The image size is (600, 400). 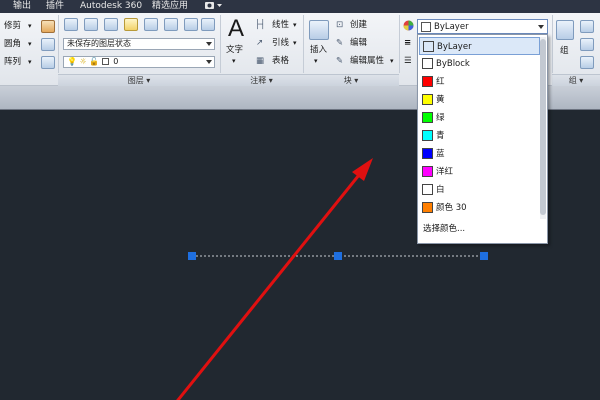 I want to click on eraser-icon, so click(x=48, y=26).